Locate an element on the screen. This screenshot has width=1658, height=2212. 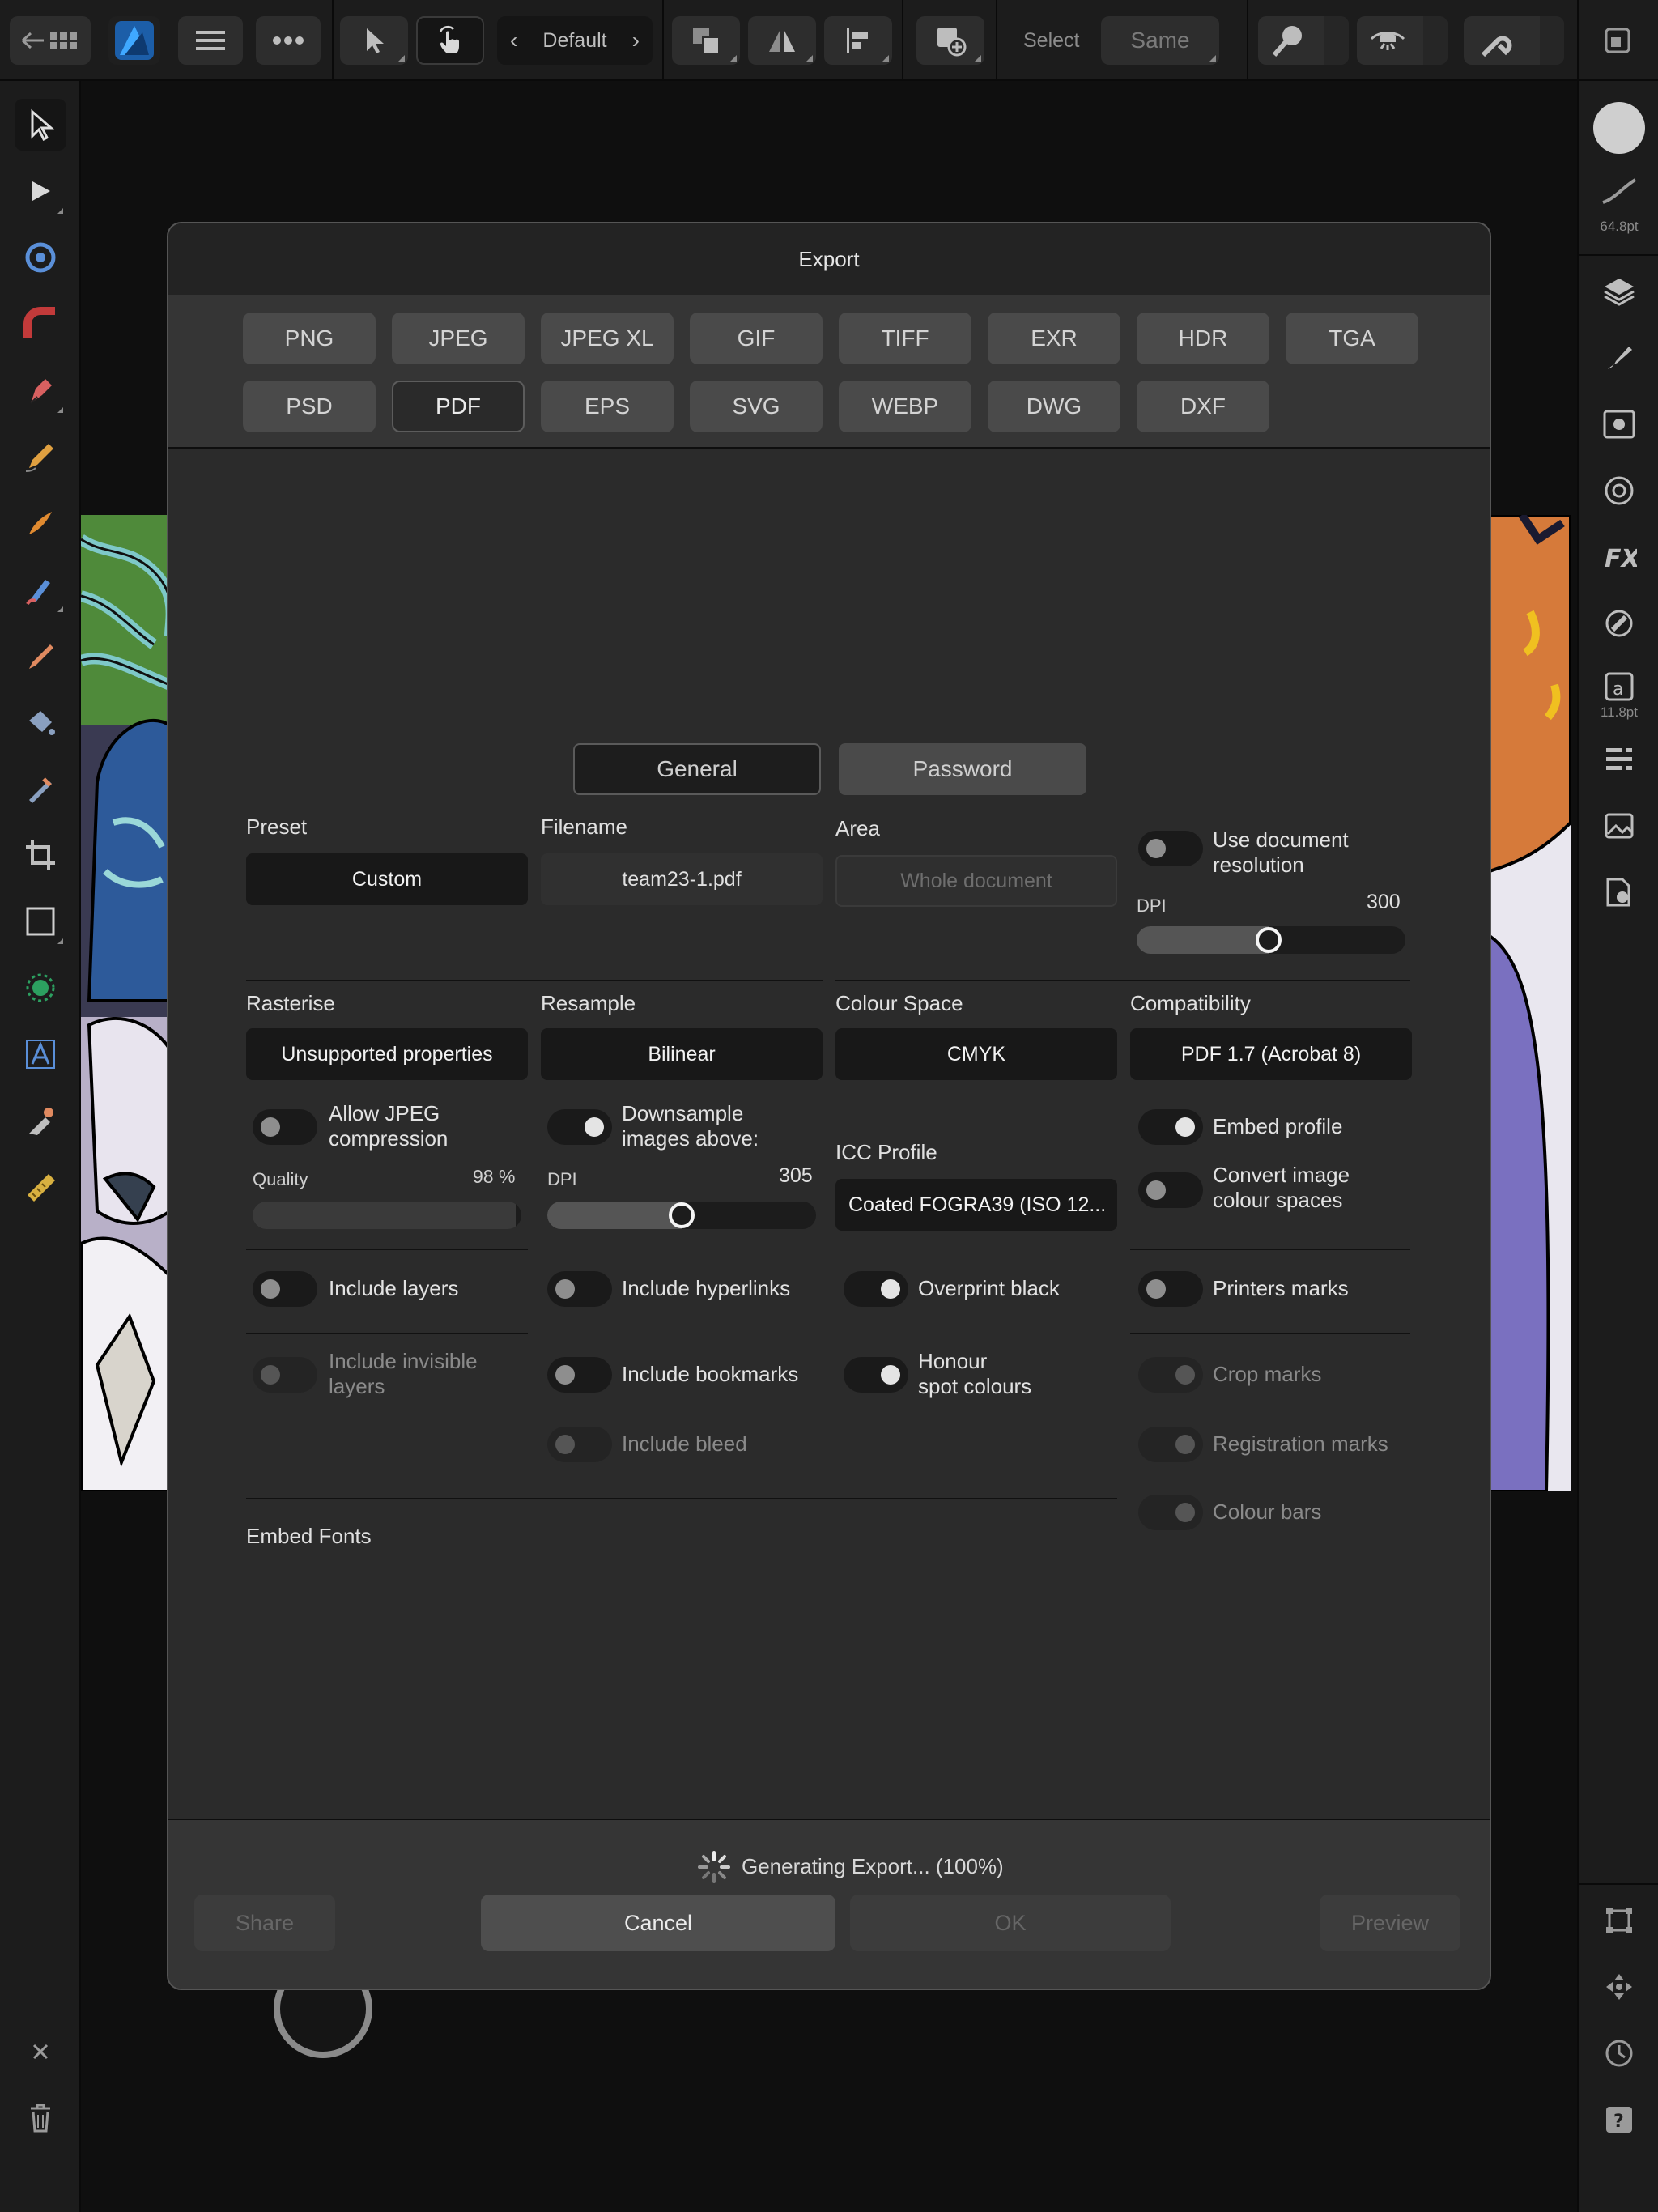
share-button: Share is located at coordinates (264, 1923).